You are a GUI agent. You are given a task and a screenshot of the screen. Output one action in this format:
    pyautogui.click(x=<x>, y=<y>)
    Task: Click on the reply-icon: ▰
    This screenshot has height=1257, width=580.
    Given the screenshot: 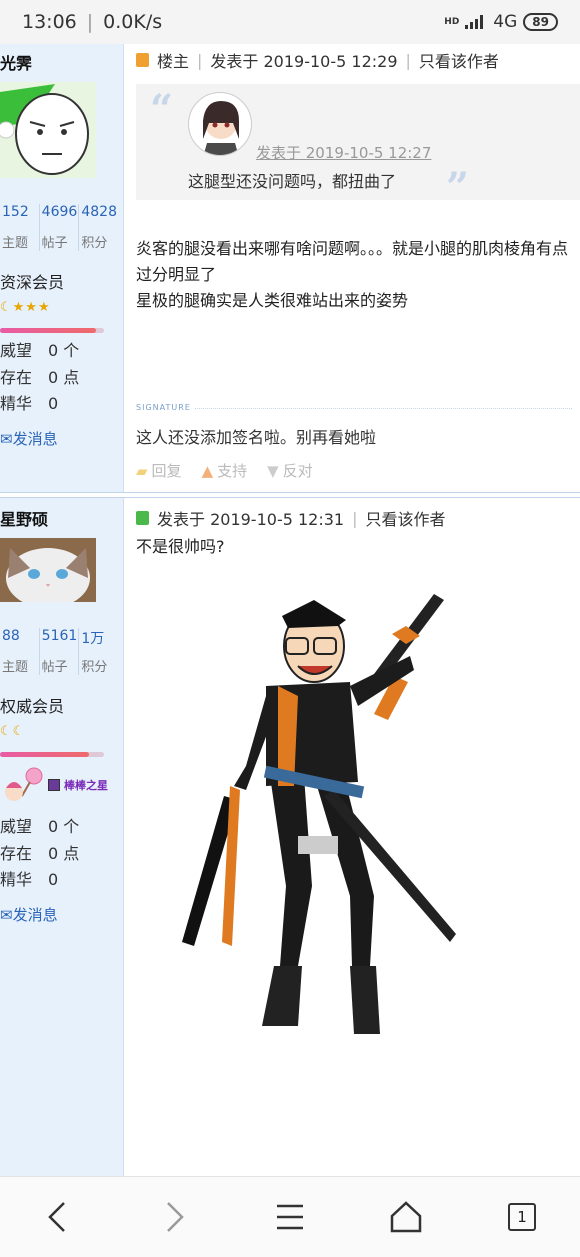 What is the action you would take?
    pyautogui.click(x=142, y=470)
    